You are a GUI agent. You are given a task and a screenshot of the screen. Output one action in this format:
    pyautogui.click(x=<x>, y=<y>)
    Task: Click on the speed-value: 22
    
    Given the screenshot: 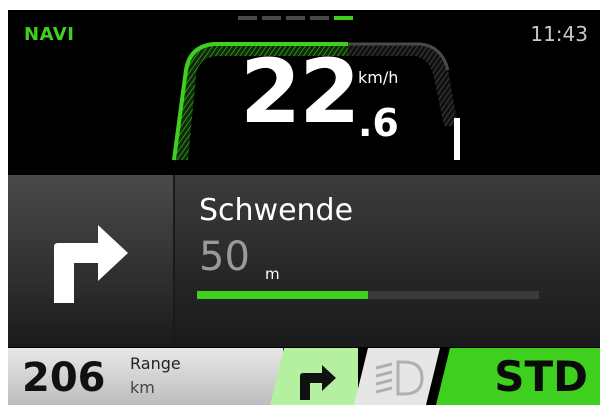 What is the action you would take?
    pyautogui.click(x=300, y=91)
    